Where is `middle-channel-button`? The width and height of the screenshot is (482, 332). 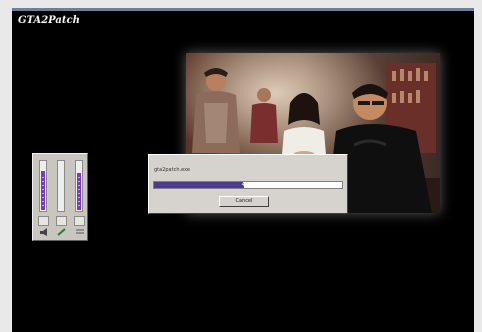
middle-channel-button is located at coordinates (61, 221).